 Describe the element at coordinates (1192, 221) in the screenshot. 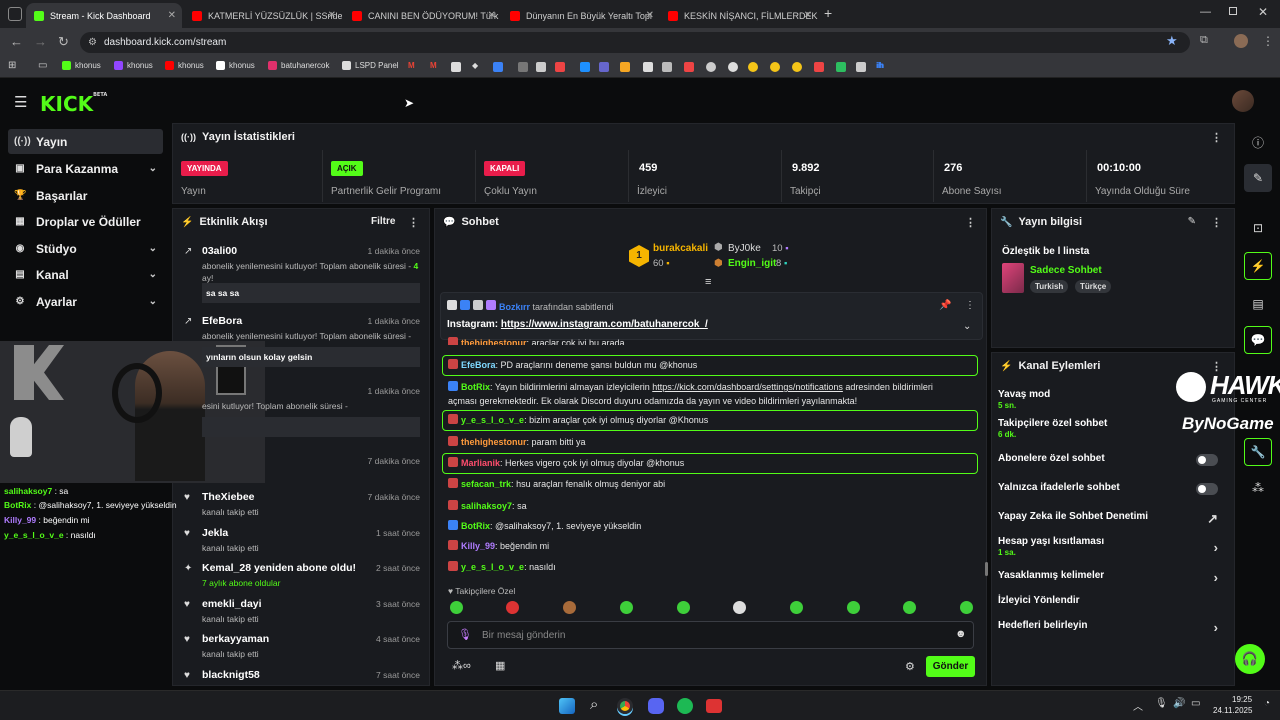

I see `edit-info-icon: ✎` at that location.